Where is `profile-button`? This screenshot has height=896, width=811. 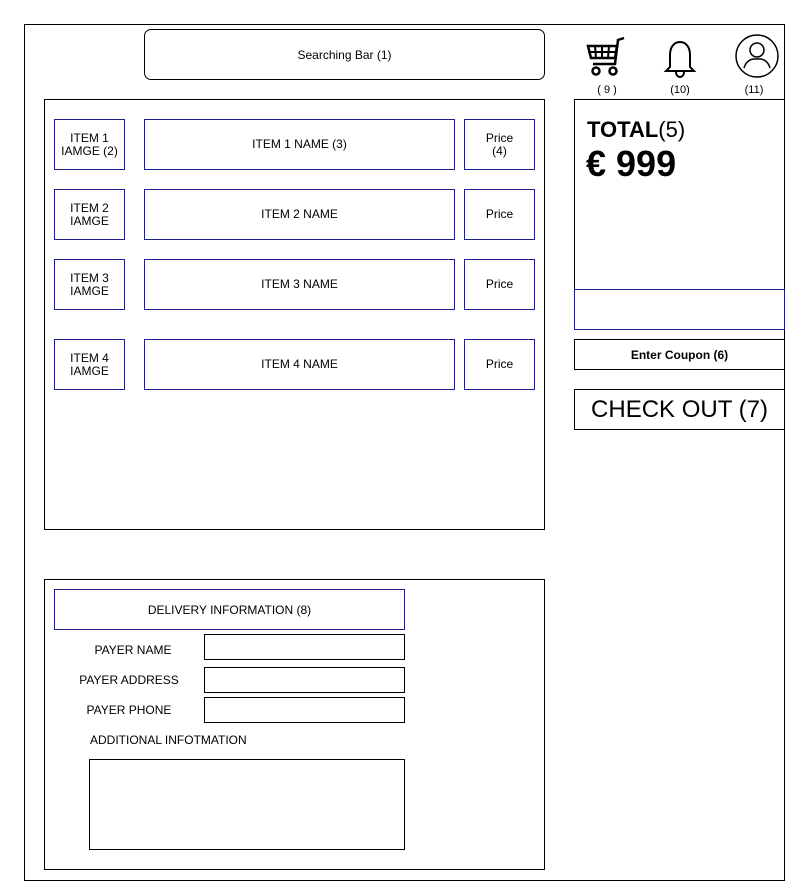 profile-button is located at coordinates (757, 56).